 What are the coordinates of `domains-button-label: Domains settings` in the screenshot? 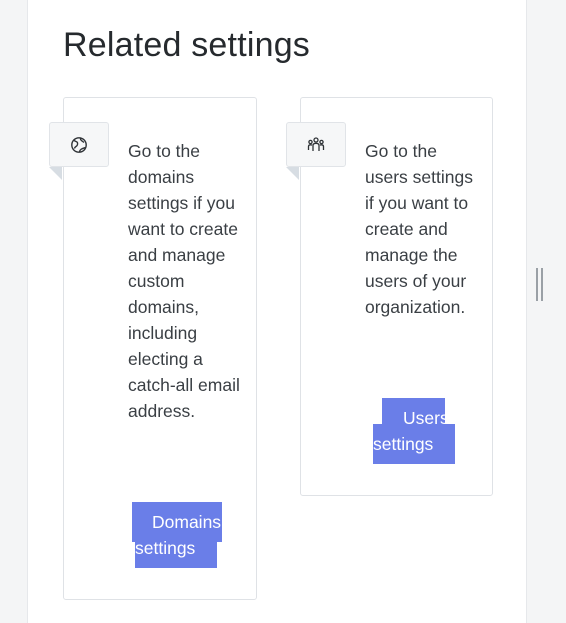 It's located at (178, 535).